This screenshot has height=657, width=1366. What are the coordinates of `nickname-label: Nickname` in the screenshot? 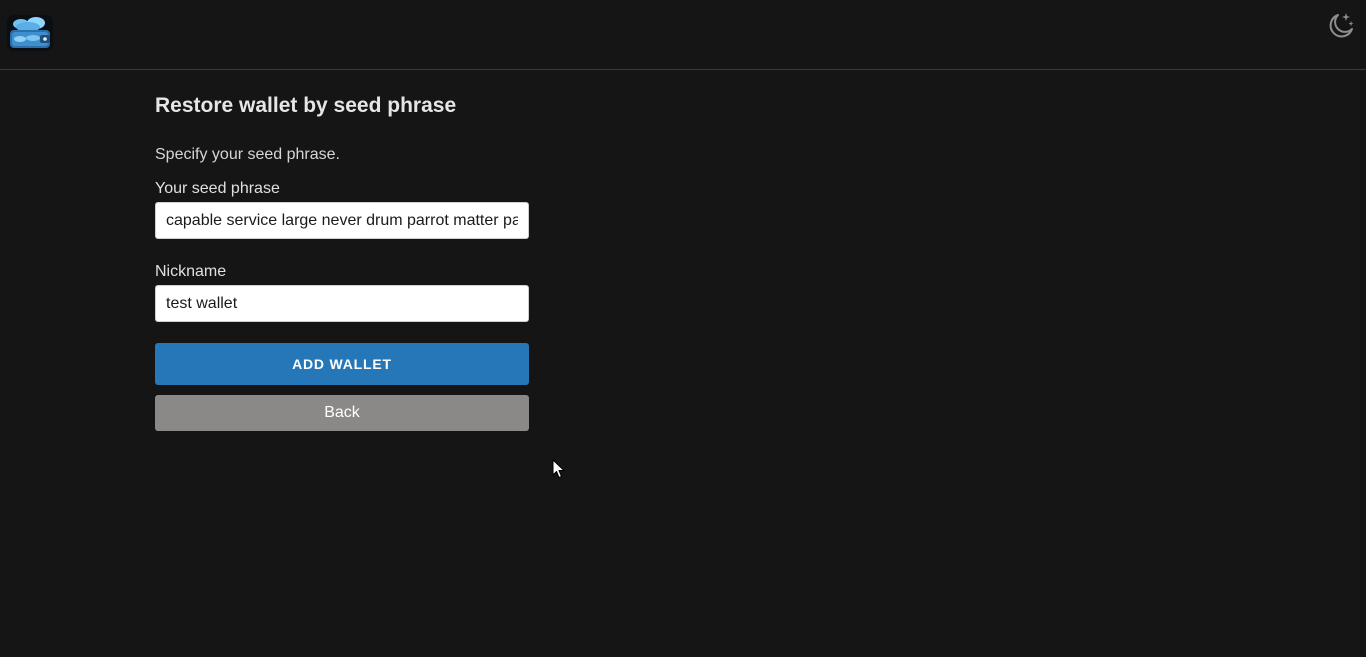 It's located at (191, 271).